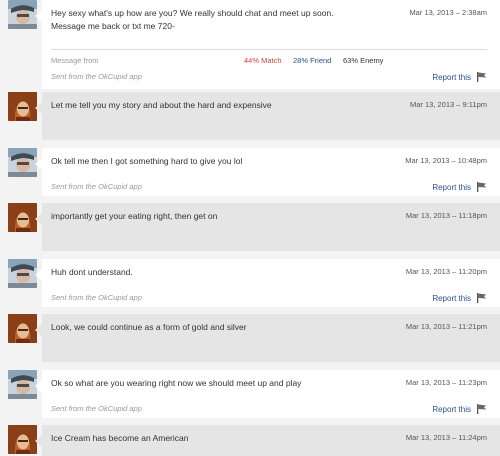 Image resolution: width=500 pixels, height=456 pixels. What do you see at coordinates (446, 326) in the screenshot?
I see `message-timestamp: Mar 13, 2013 – 11:21pm` at bounding box center [446, 326].